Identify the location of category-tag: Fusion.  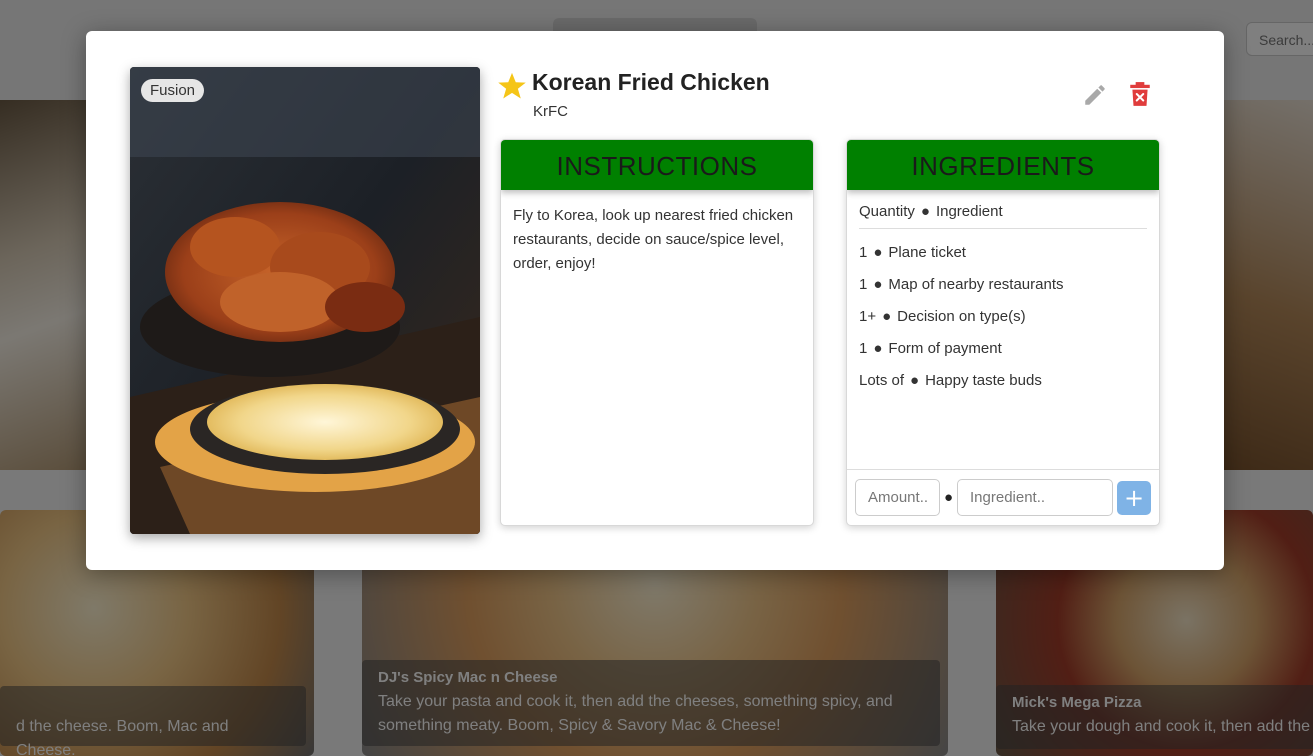
(173, 90).